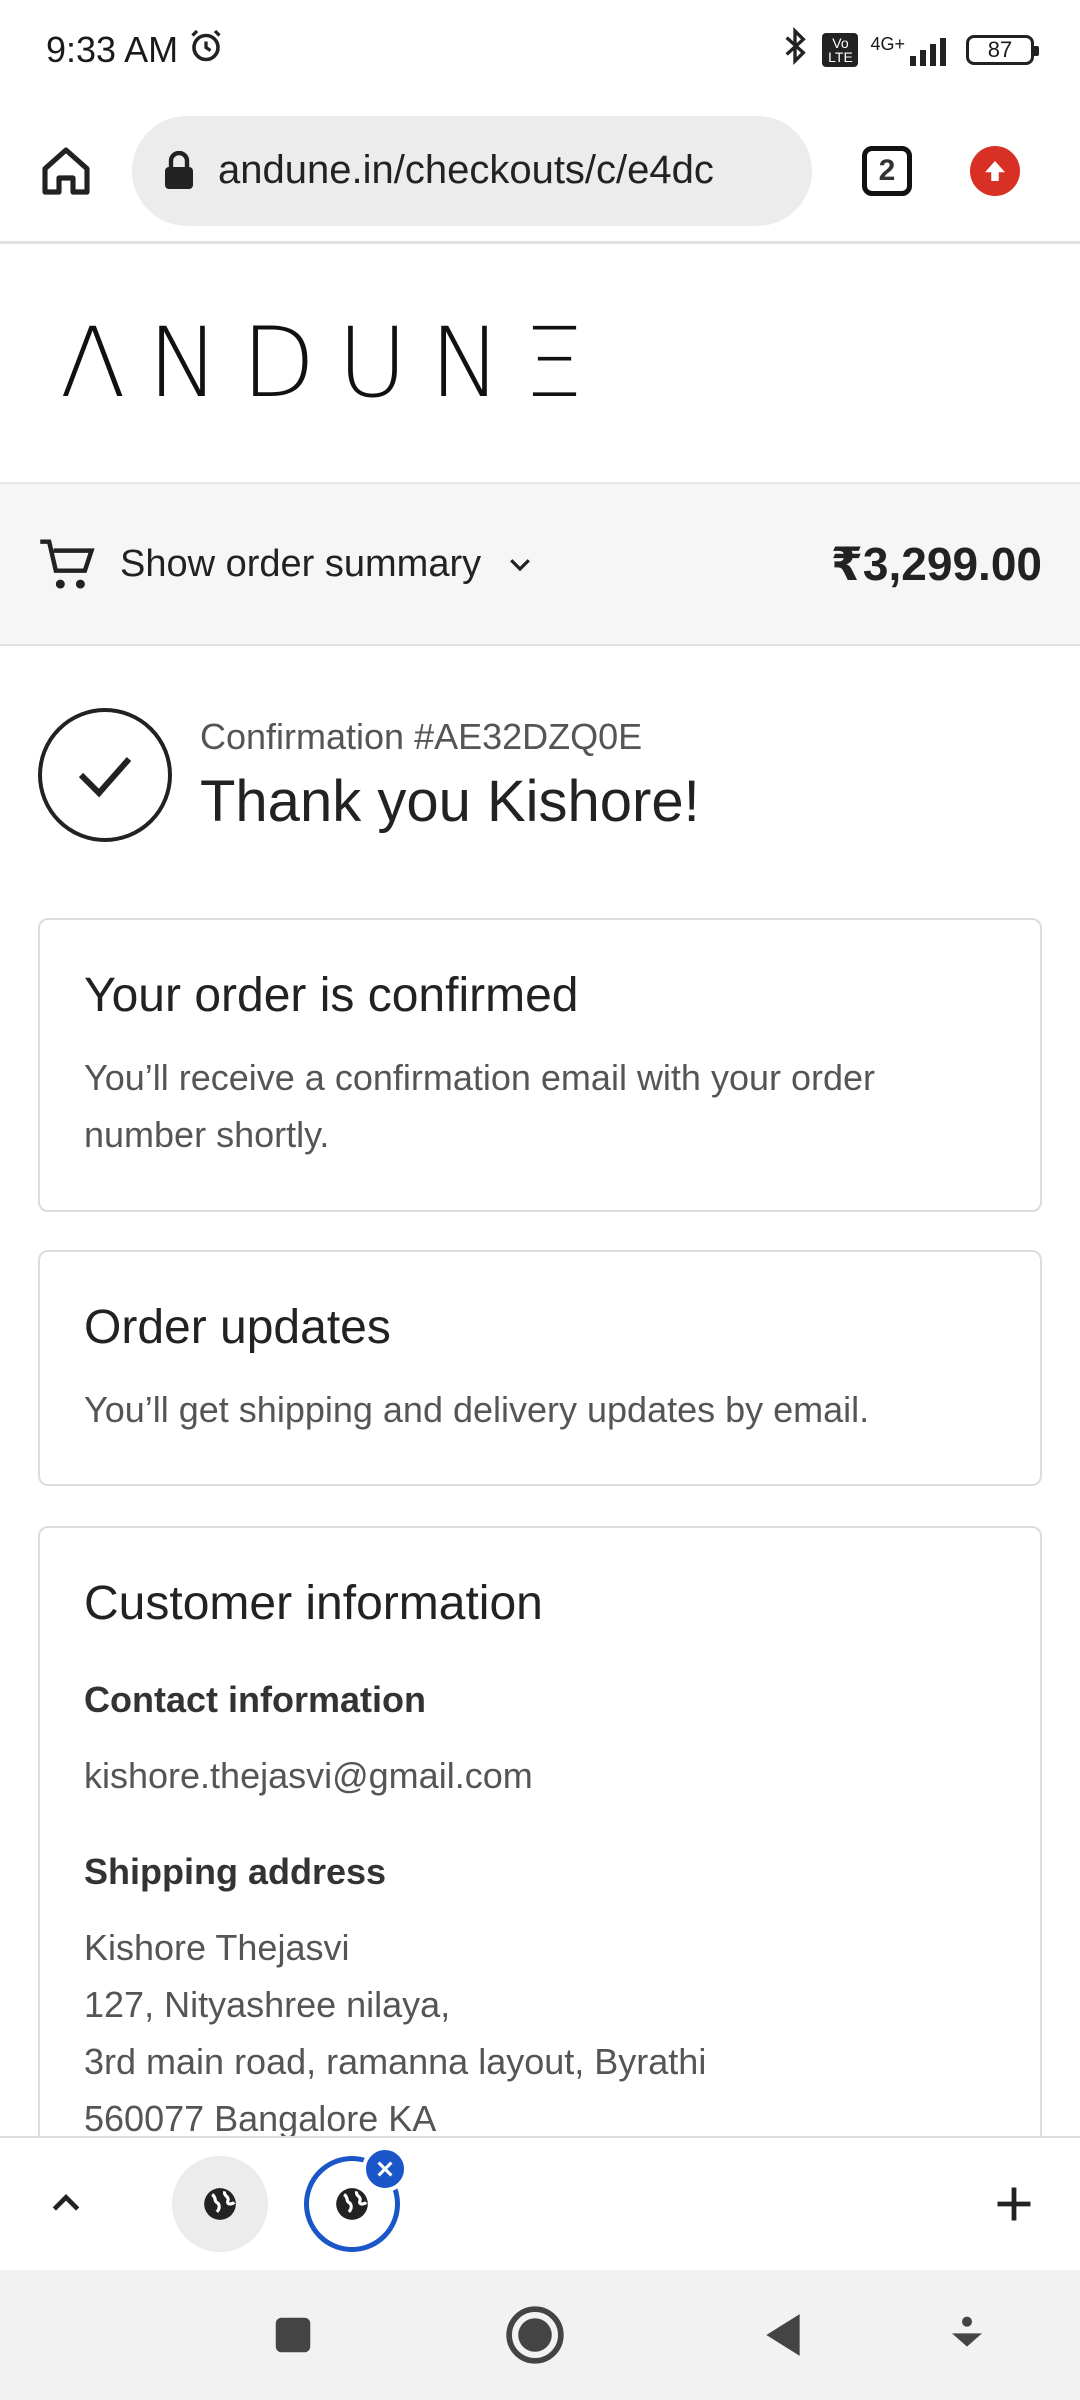 The width and height of the screenshot is (1080, 2400). I want to click on order-summary-toggle: Show order summary, so click(286, 564).